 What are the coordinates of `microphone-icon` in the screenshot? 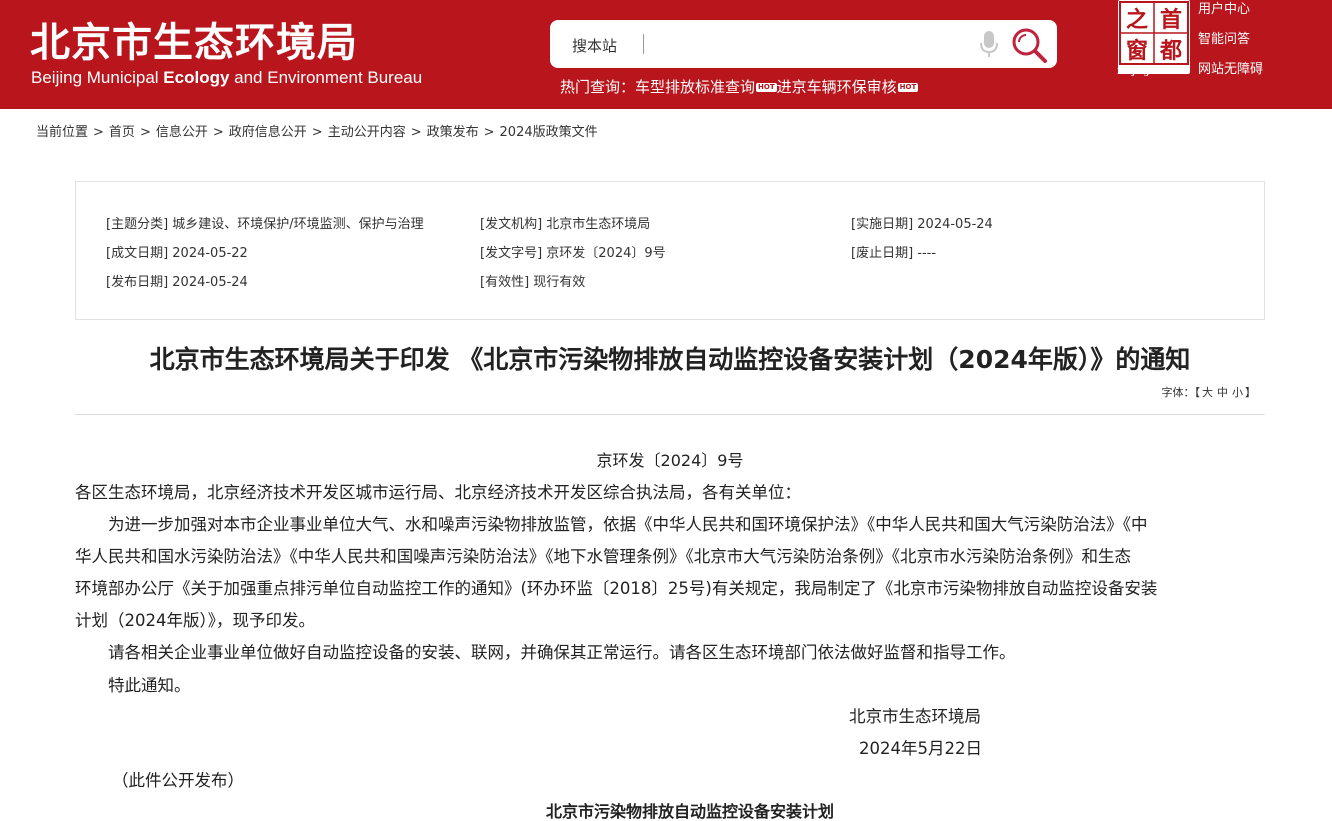 It's located at (989, 44).